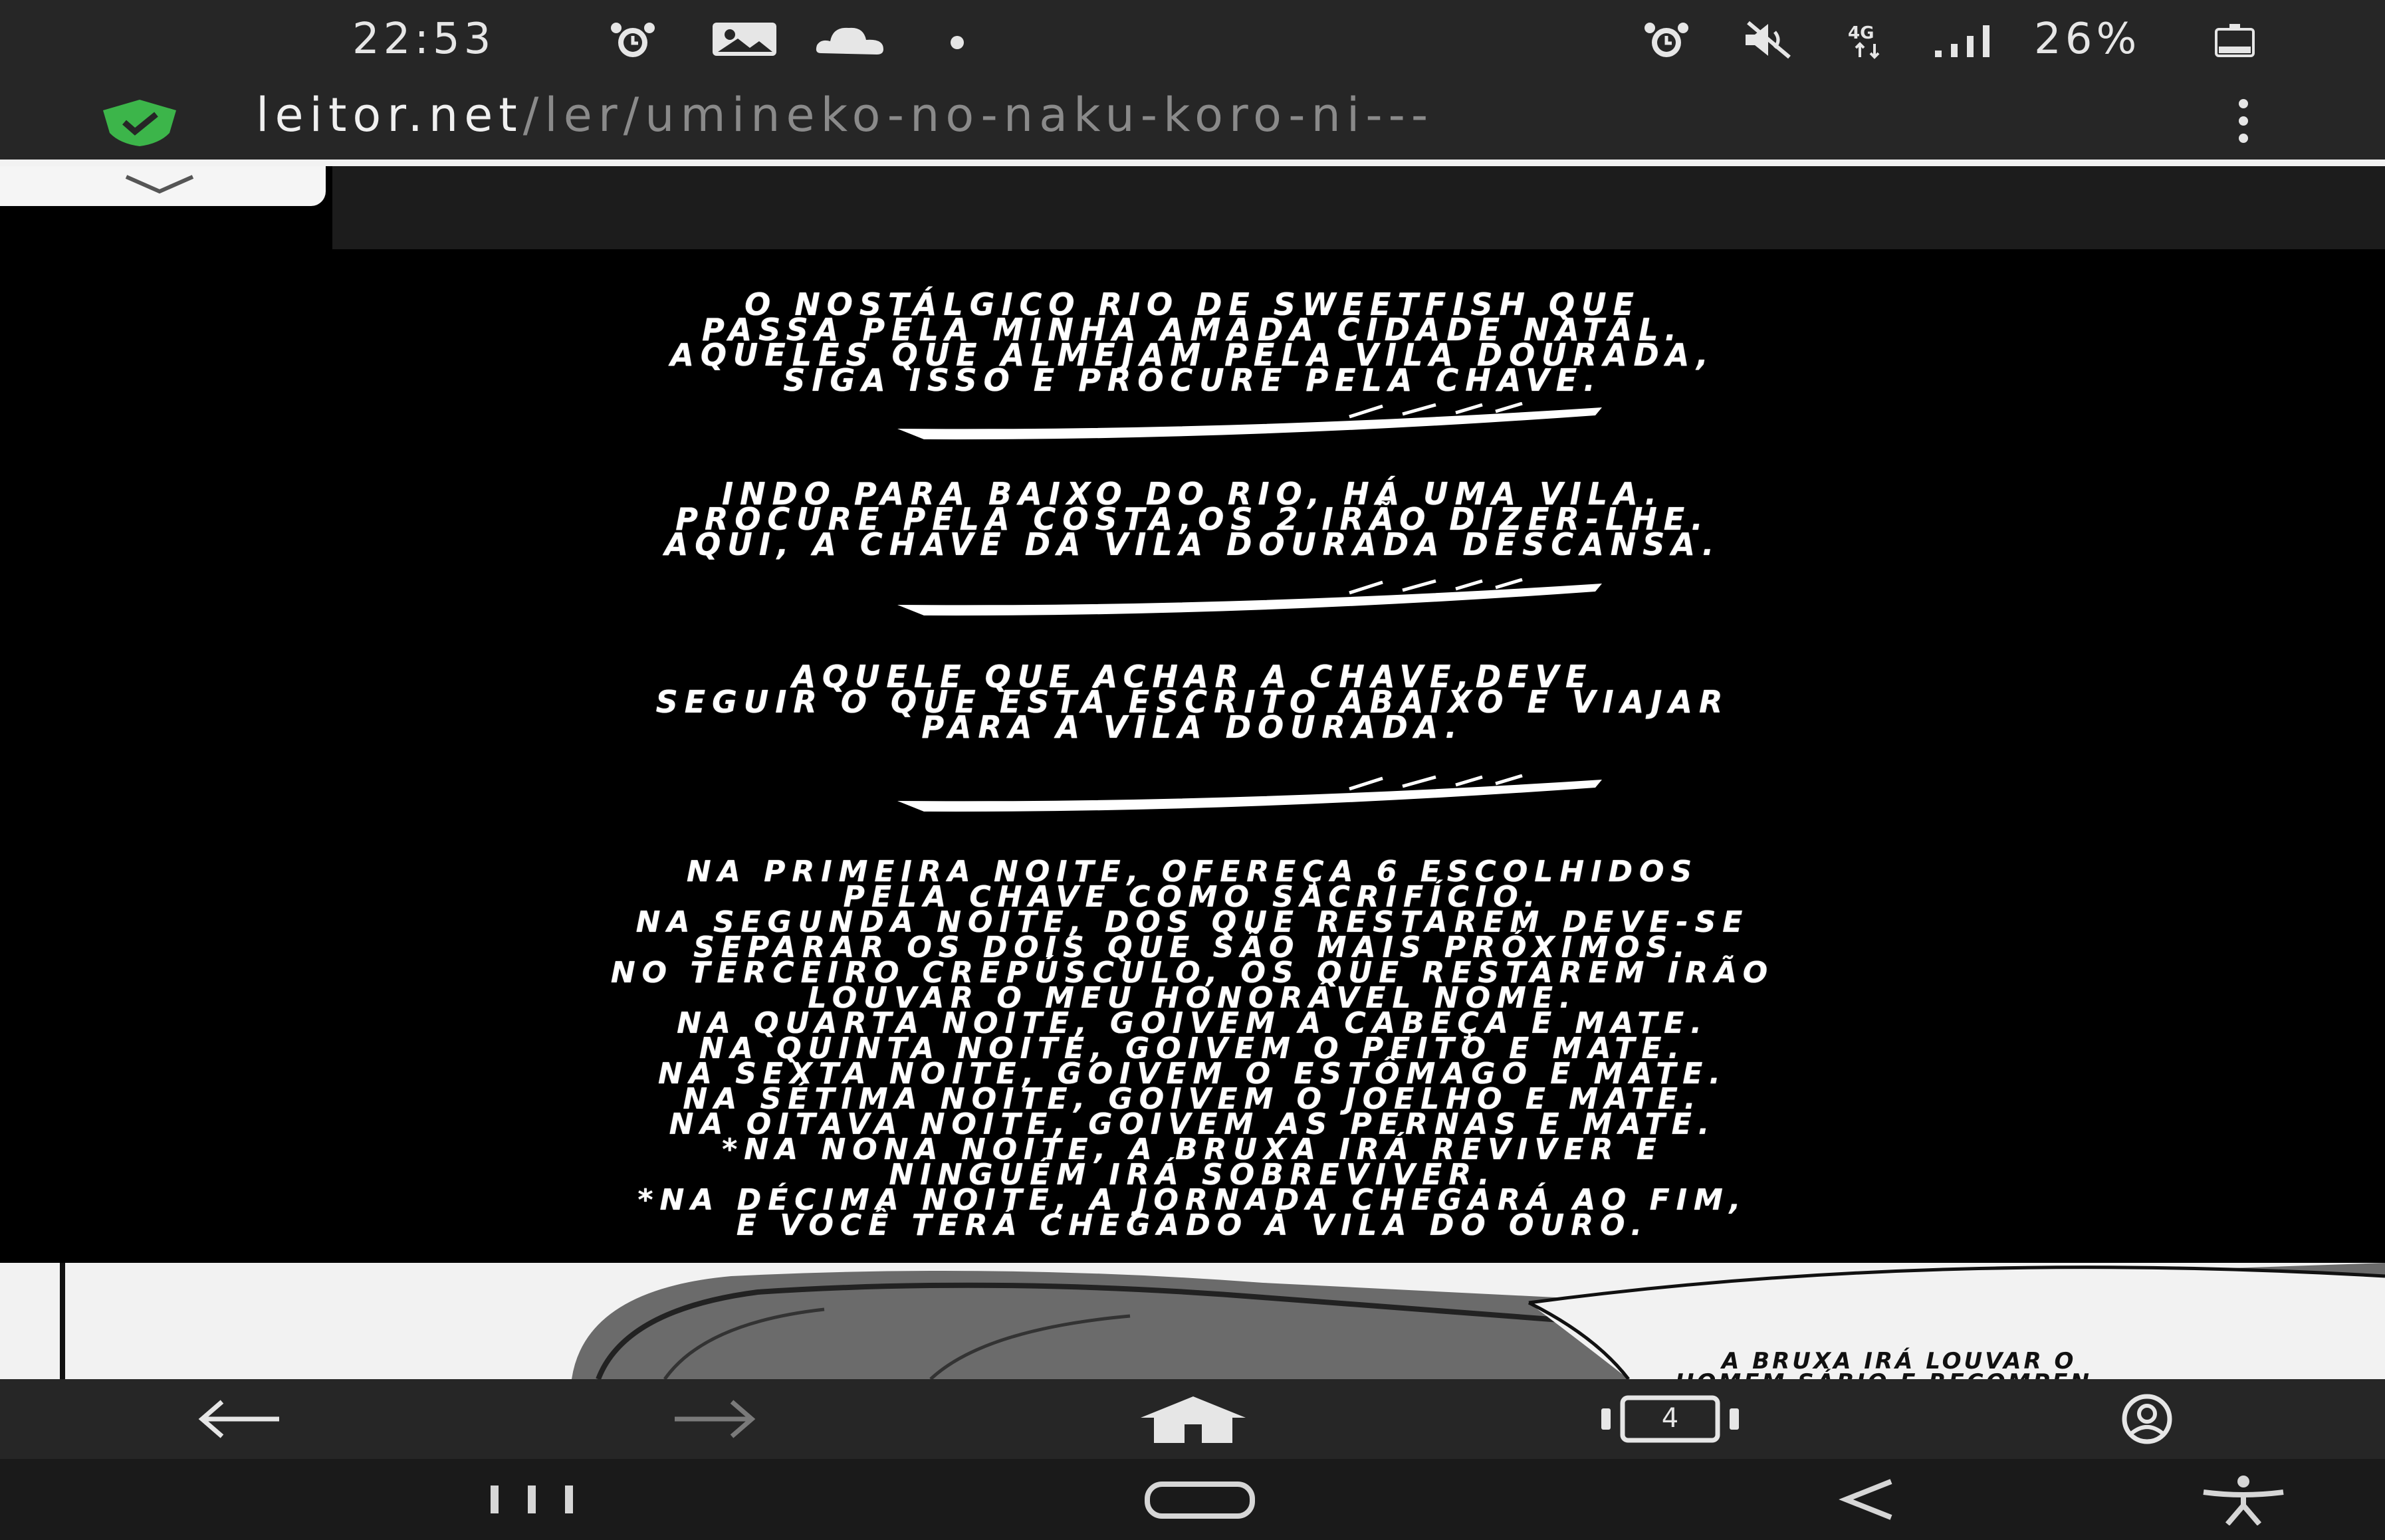  I want to click on browser-toolbar: 4, so click(1192, 1419).